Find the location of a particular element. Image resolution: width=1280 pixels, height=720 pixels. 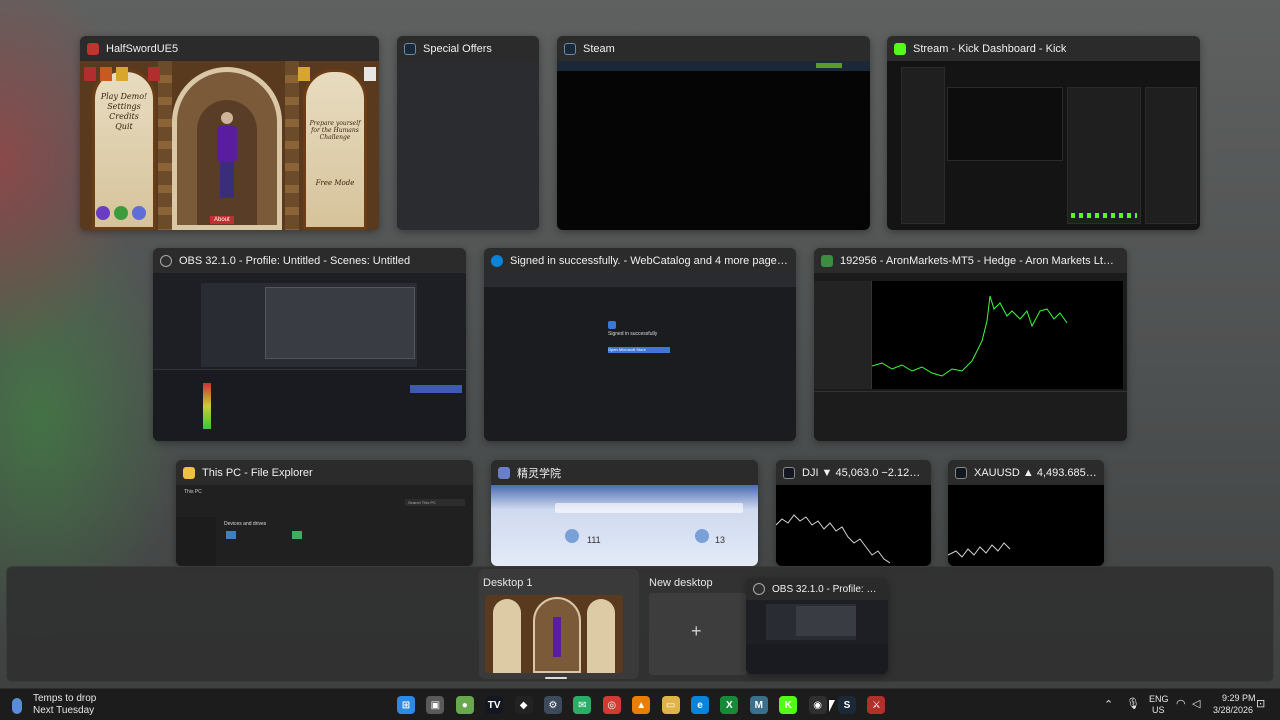

mt5-icon: M is located at coordinates (758, 705).